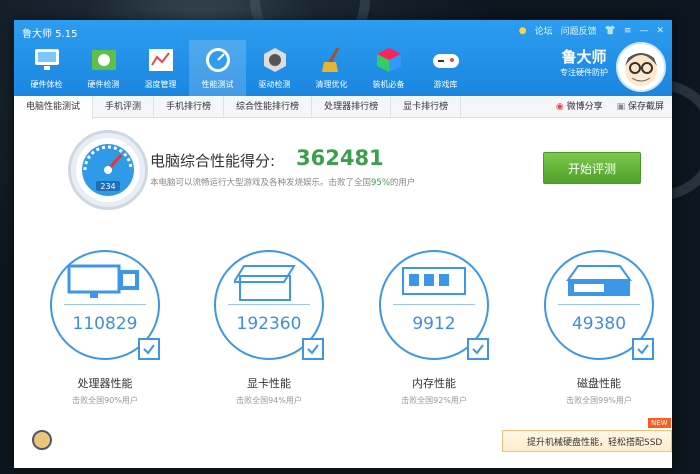 This screenshot has height=474, width=700. What do you see at coordinates (587, 441) in the screenshot?
I see `ssd-promo-banner: 提升机械硬盘性能，轻松搭配SSD` at bounding box center [587, 441].